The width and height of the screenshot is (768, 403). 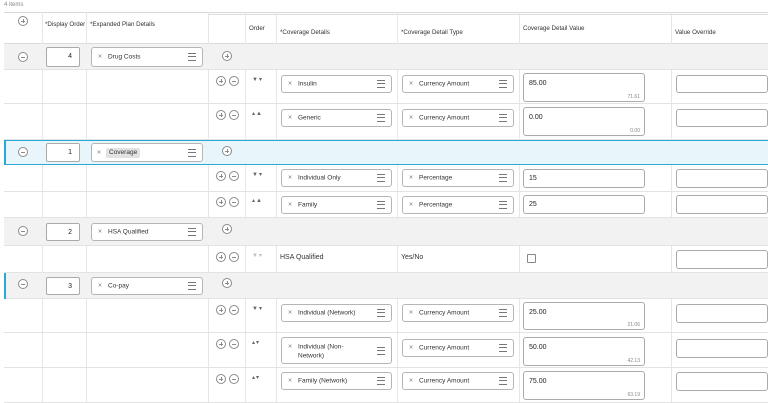 What do you see at coordinates (584, 385) in the screenshot?
I see `coverage-value-field: 75.00 63.19` at bounding box center [584, 385].